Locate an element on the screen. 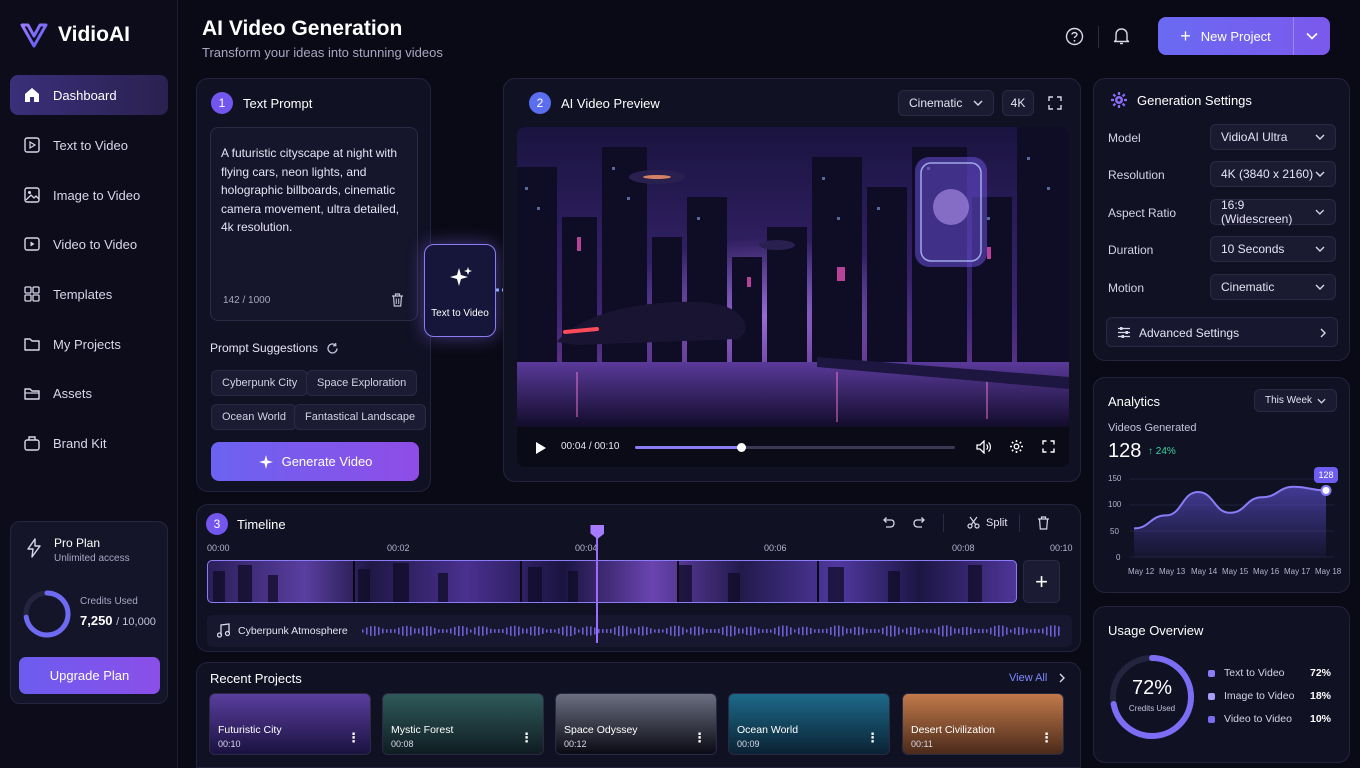  sidebar-item-label: Templates is located at coordinates (83, 294).